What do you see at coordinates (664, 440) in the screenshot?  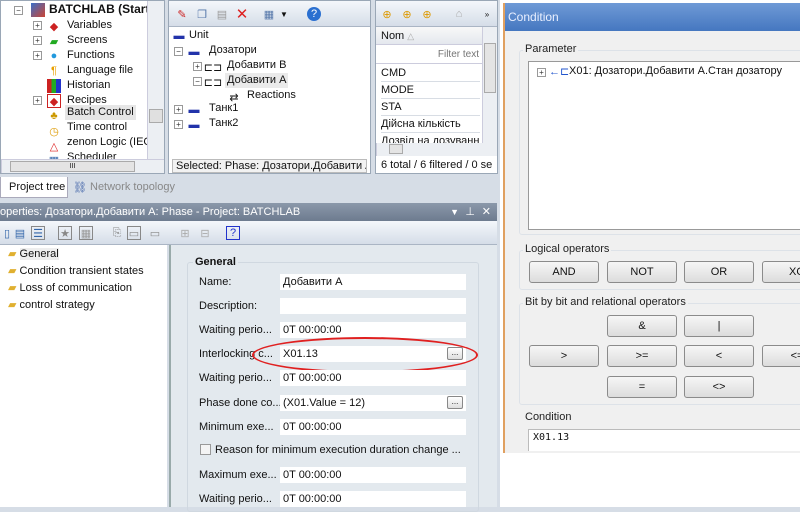 I see `condition-input: X01.13` at bounding box center [664, 440].